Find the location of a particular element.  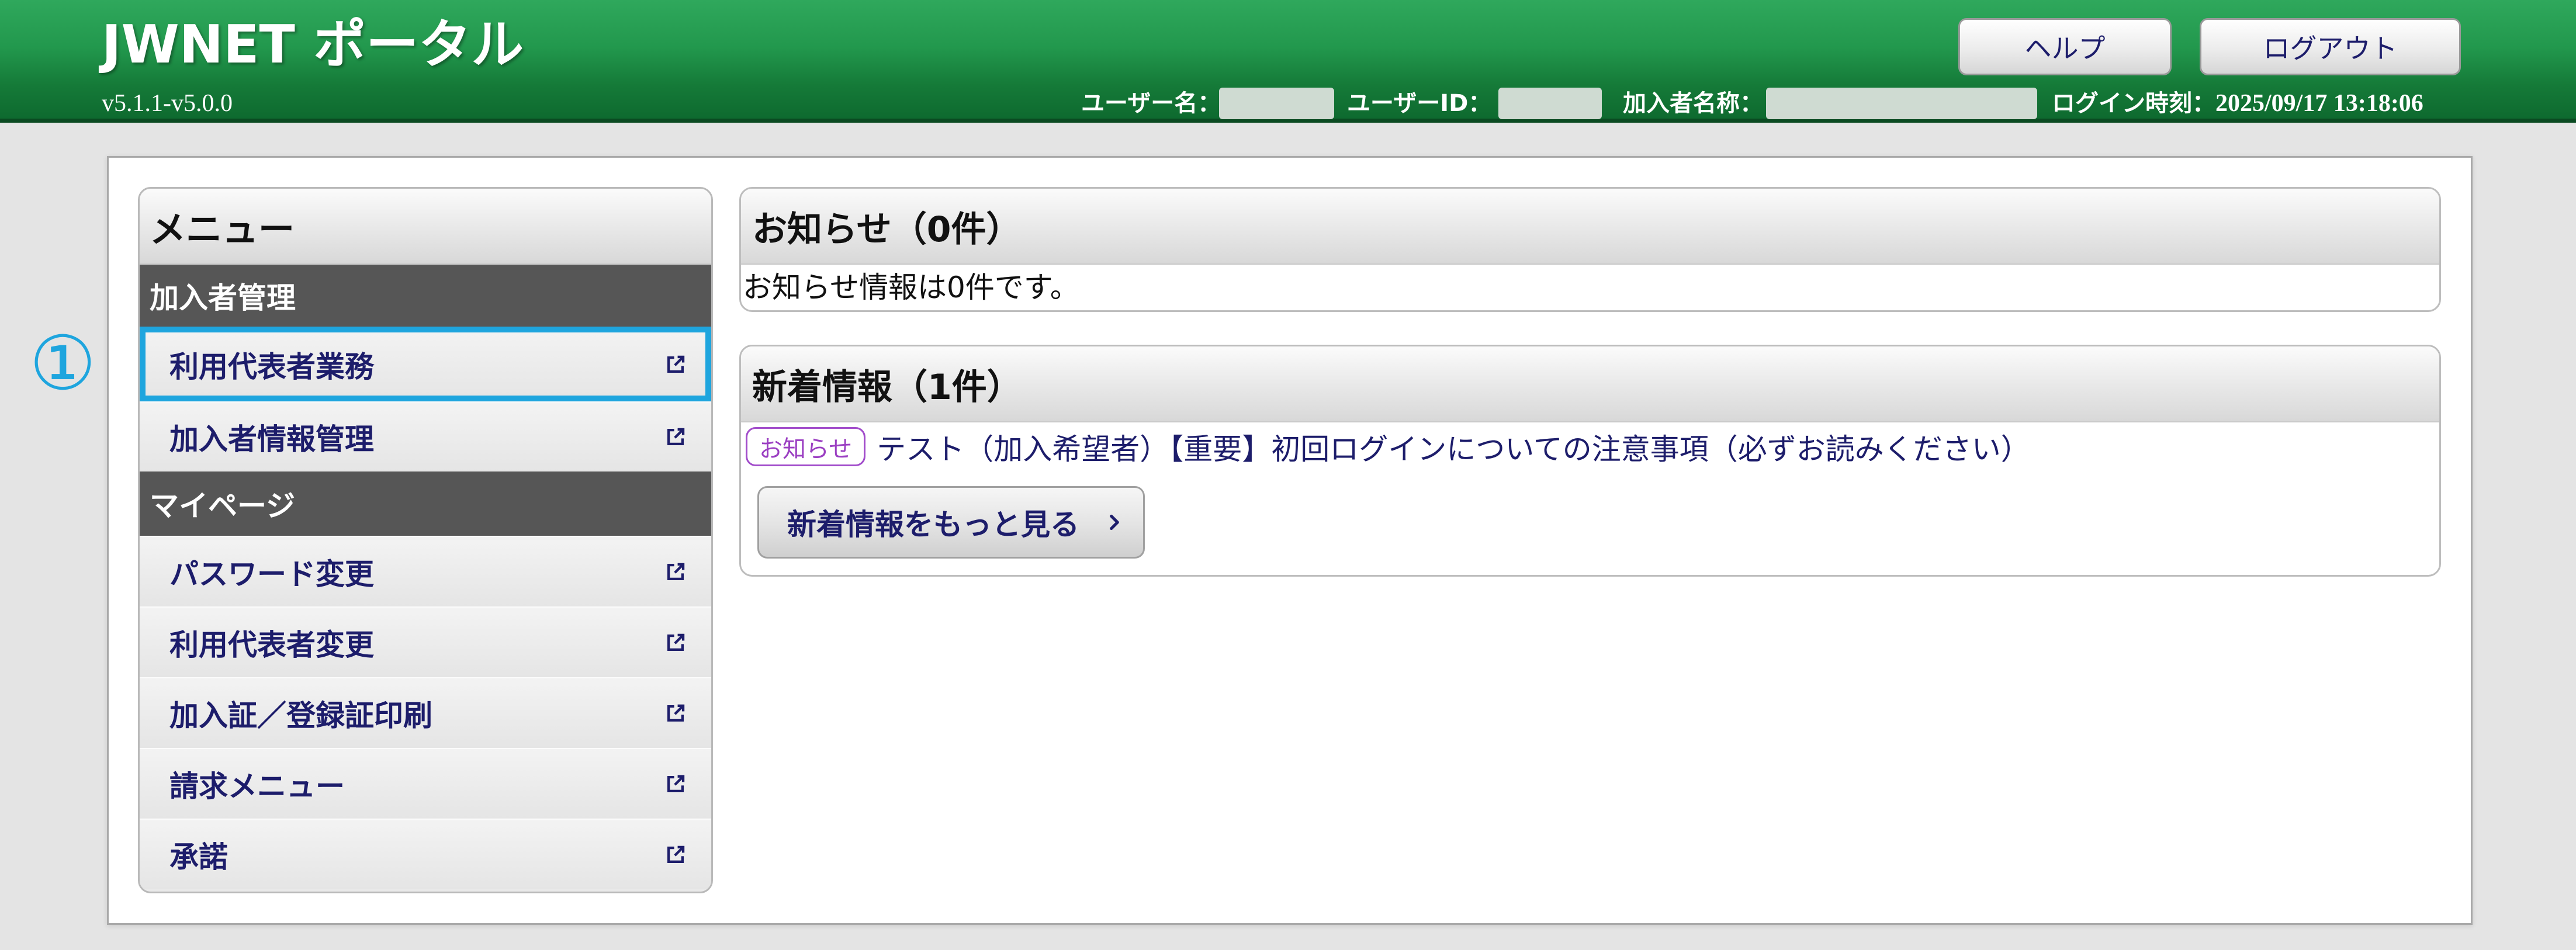

logout-button: ログアウト is located at coordinates (2331, 46).